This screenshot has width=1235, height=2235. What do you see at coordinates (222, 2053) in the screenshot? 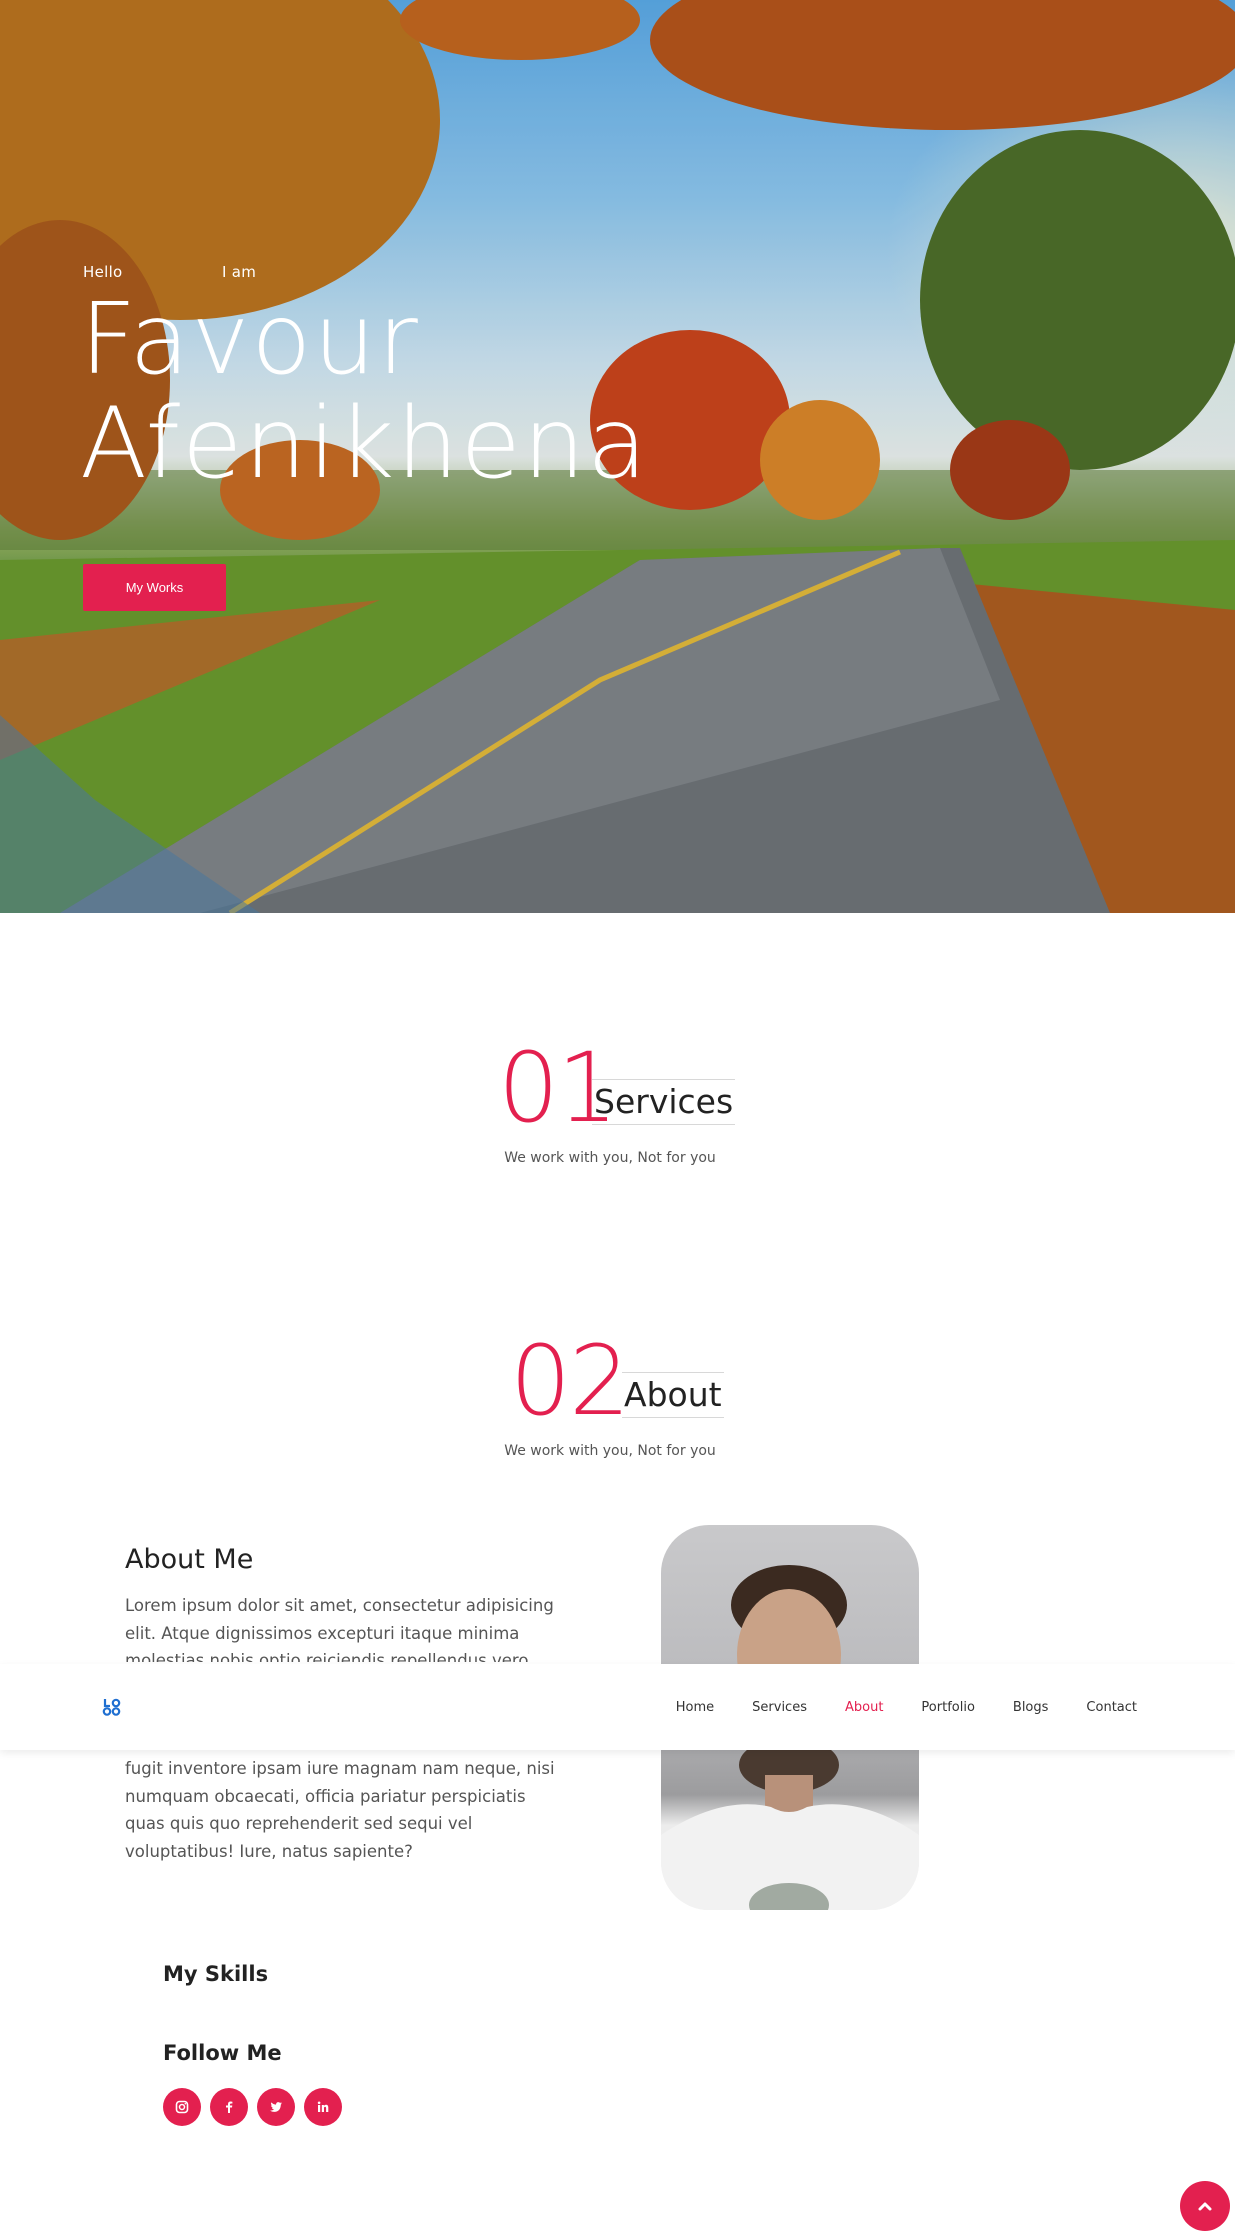
I see `follow-me-heading: Follow Me` at bounding box center [222, 2053].